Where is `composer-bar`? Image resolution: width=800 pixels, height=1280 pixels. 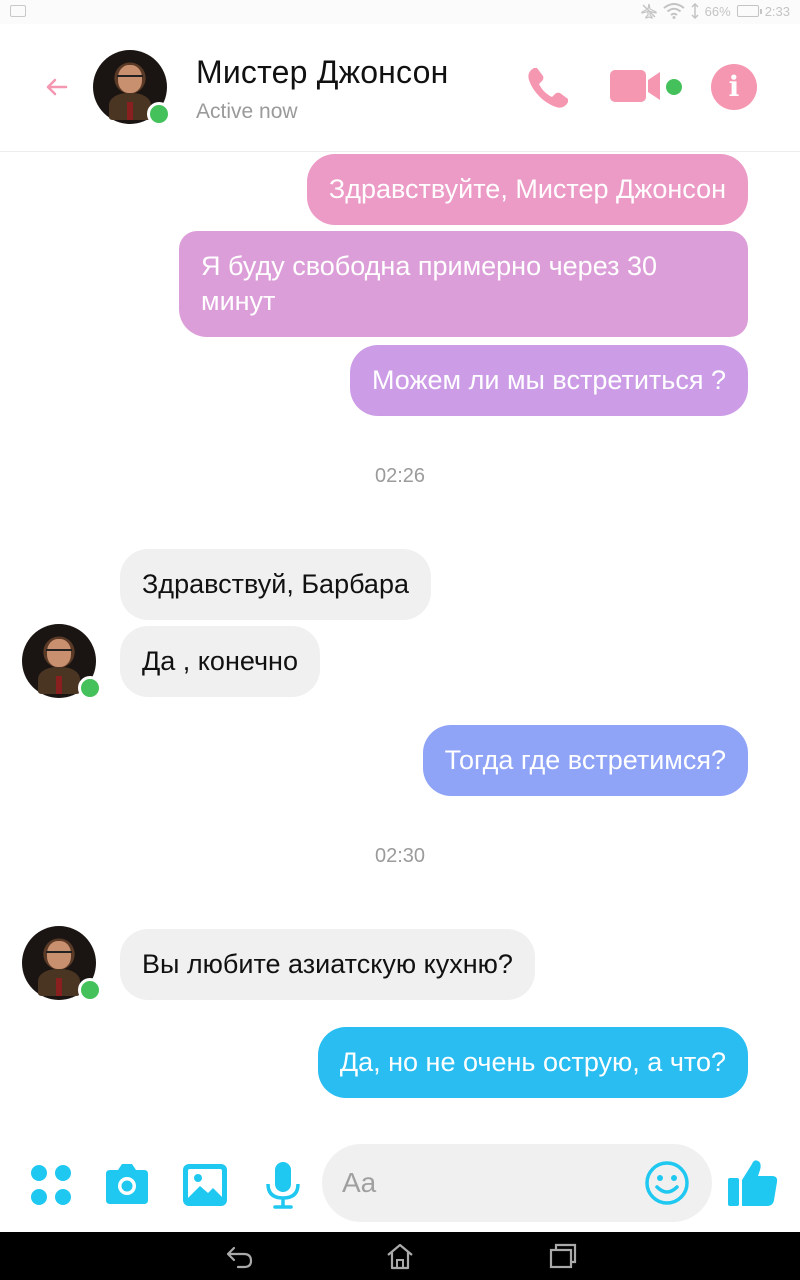 composer-bar is located at coordinates (400, 1185).